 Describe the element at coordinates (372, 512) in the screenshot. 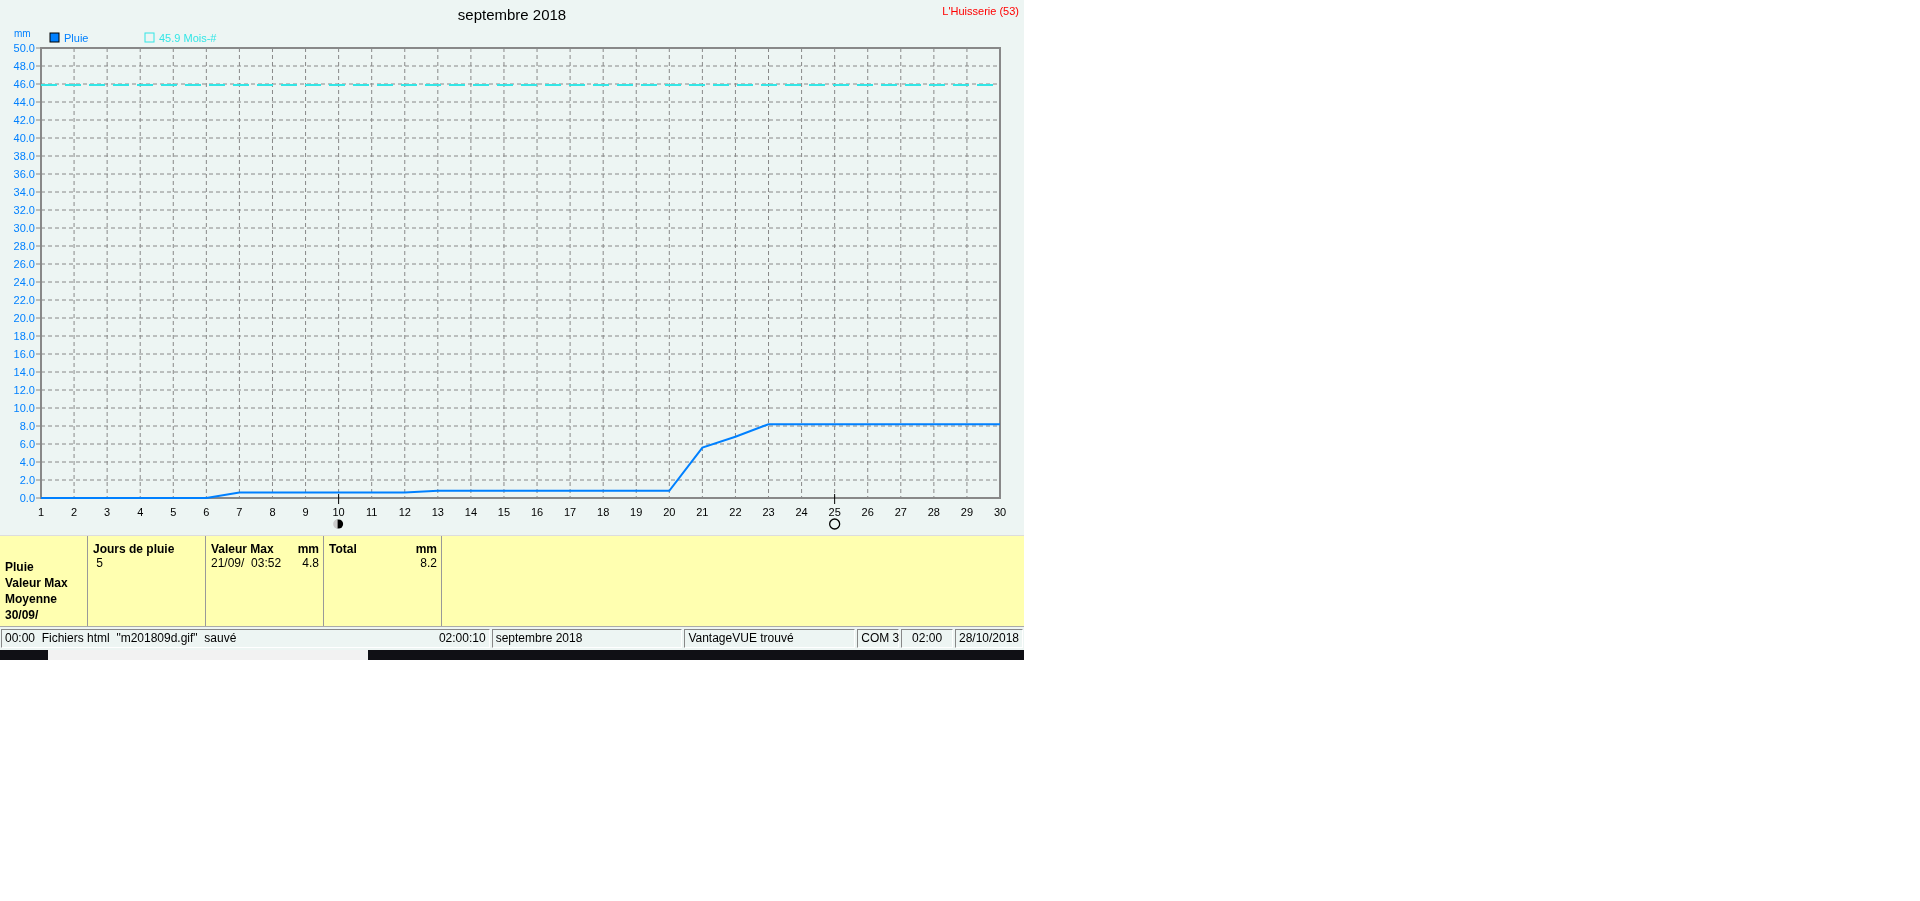

I see `x-tick-label: 11` at that location.